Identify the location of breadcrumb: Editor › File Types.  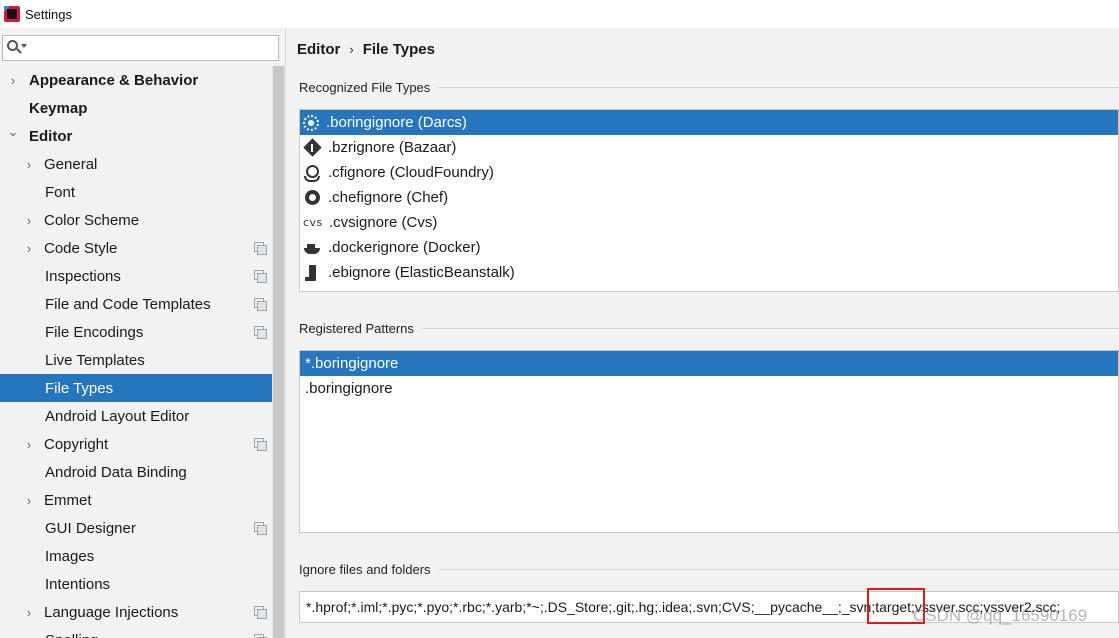
(366, 49).